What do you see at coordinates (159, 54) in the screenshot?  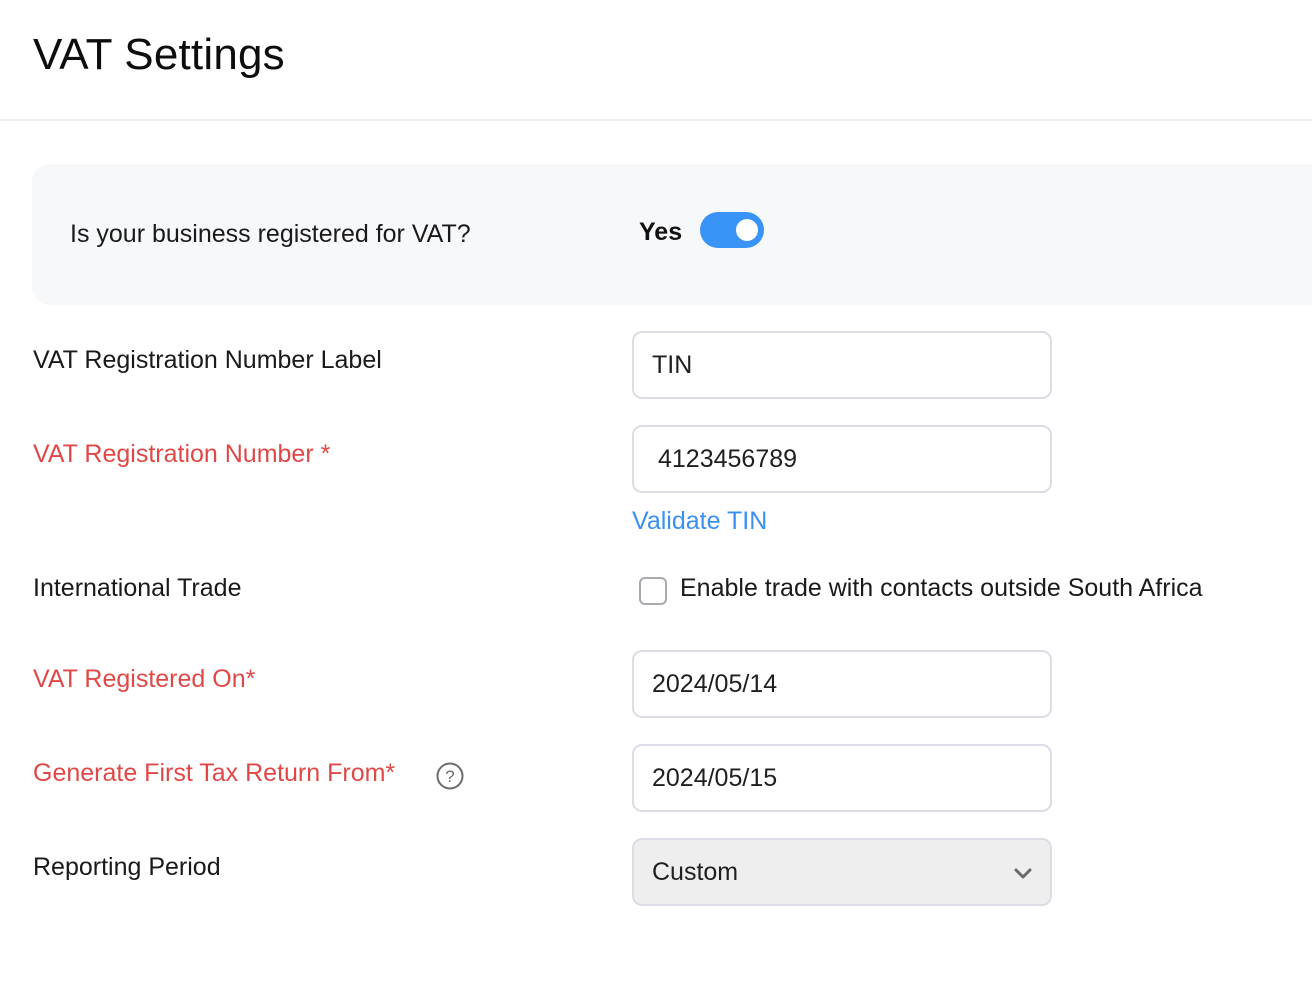 I see `page-title: VAT Settings` at bounding box center [159, 54].